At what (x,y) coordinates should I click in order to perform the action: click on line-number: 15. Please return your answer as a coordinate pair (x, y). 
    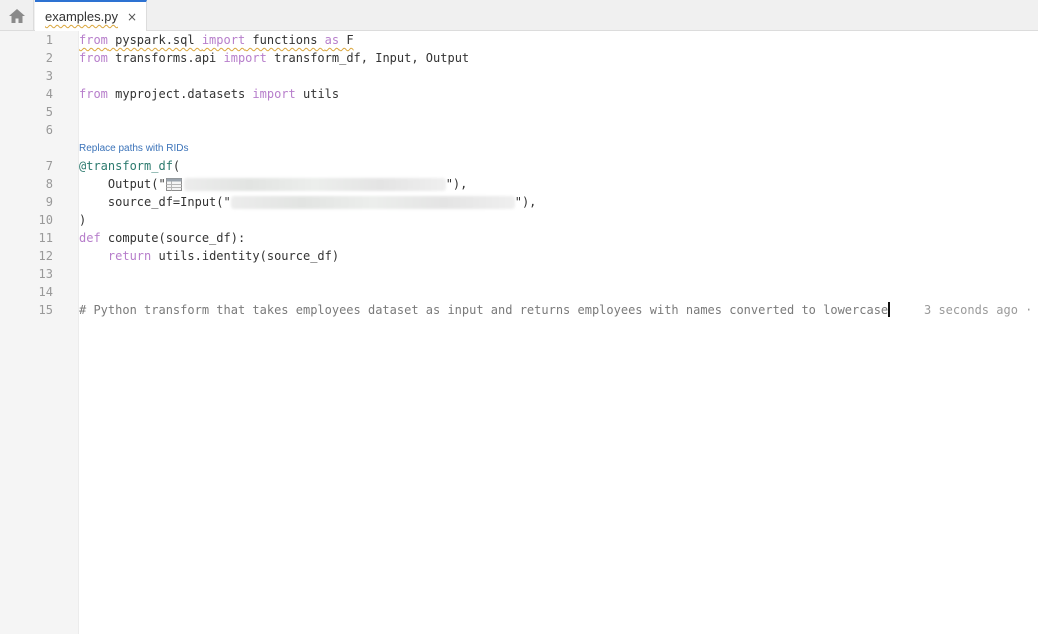
    Looking at the image, I should click on (45, 310).